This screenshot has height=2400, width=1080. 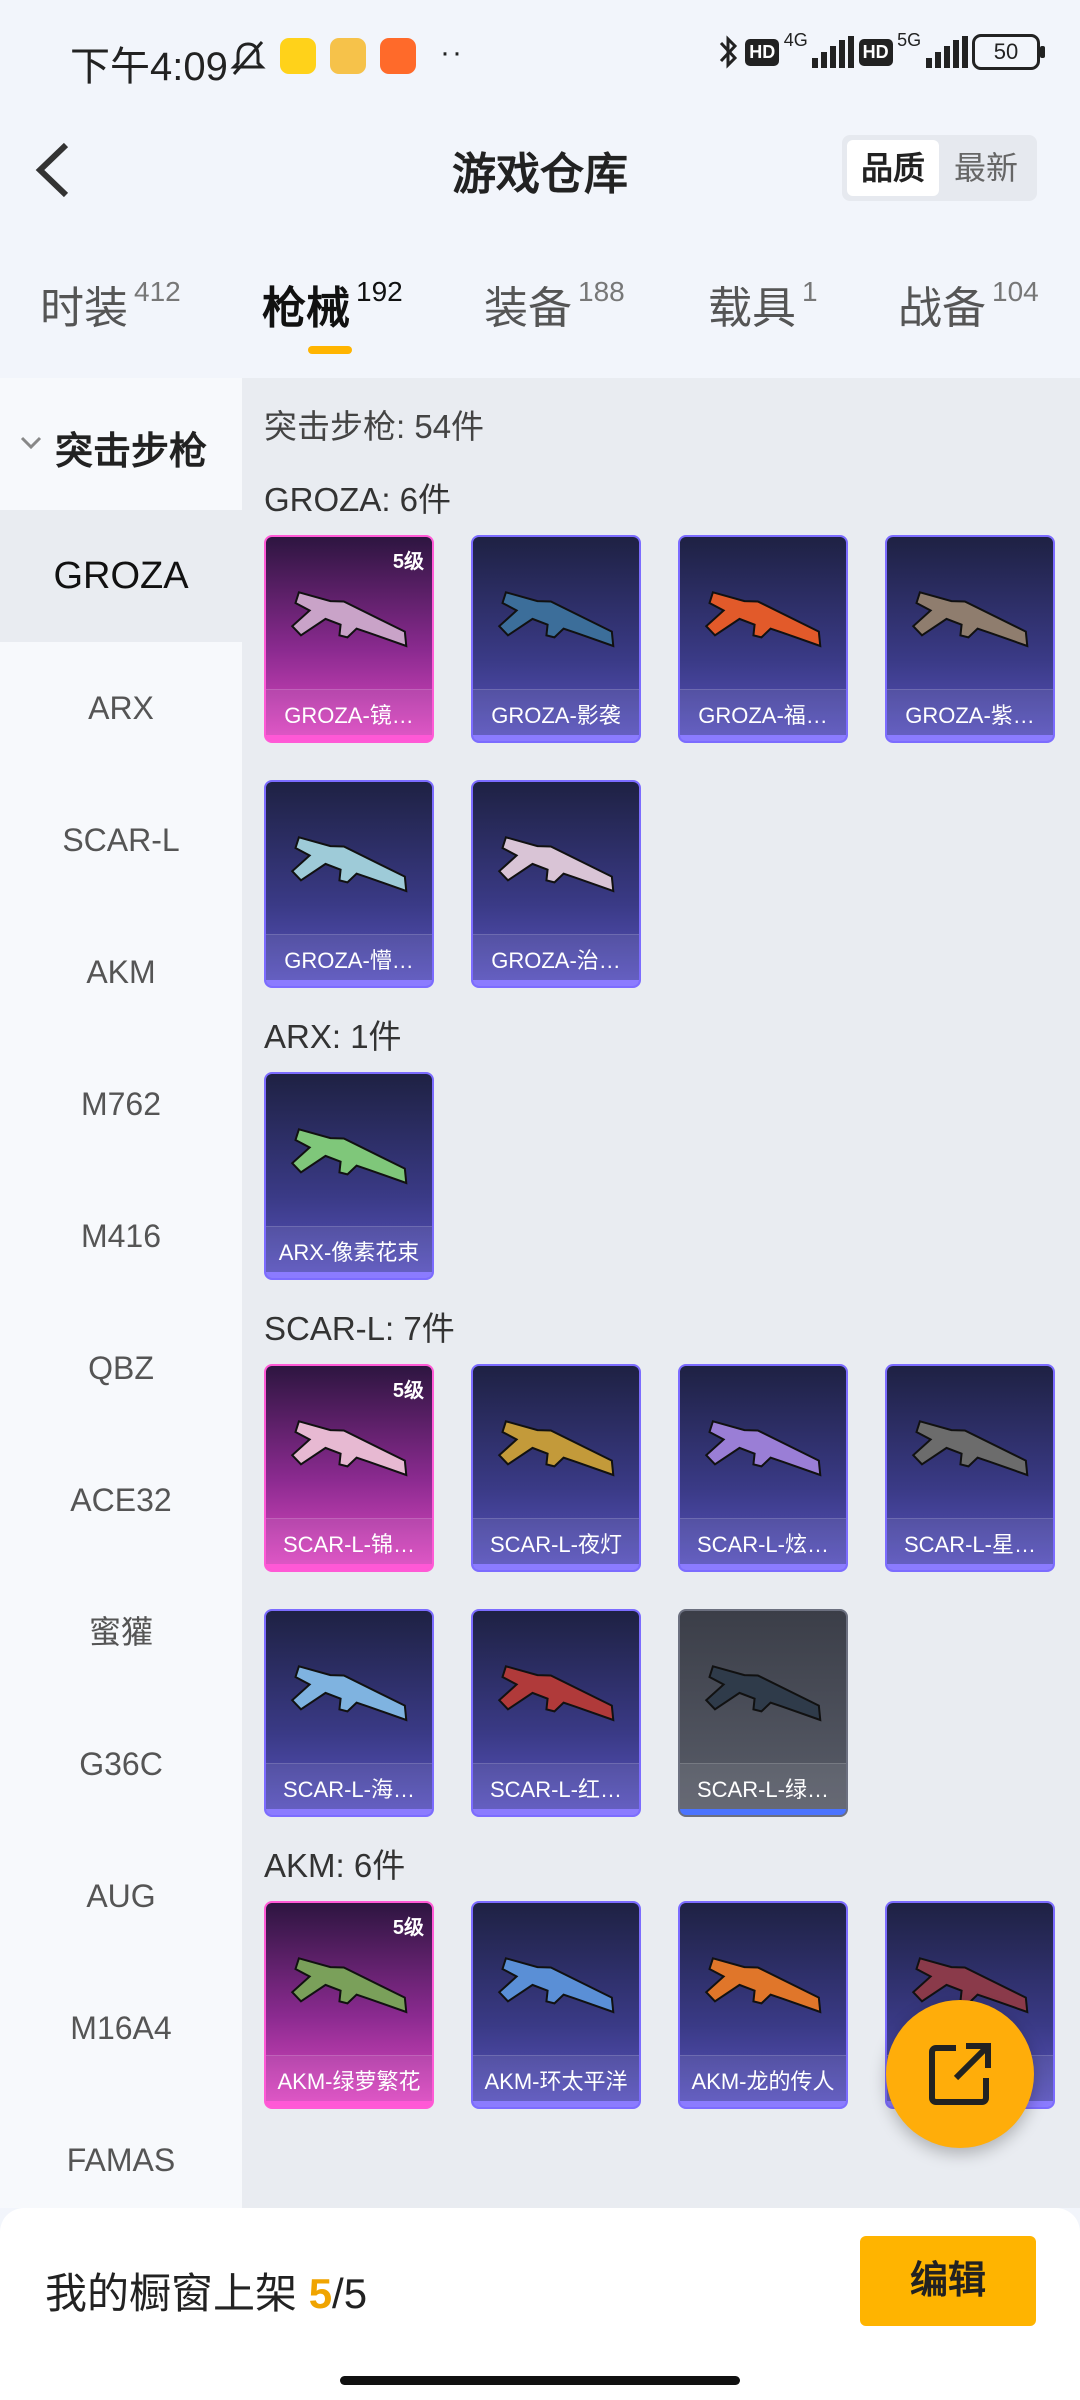 I want to click on weapon-card: AKM-龙的传人, so click(x=763, y=2005).